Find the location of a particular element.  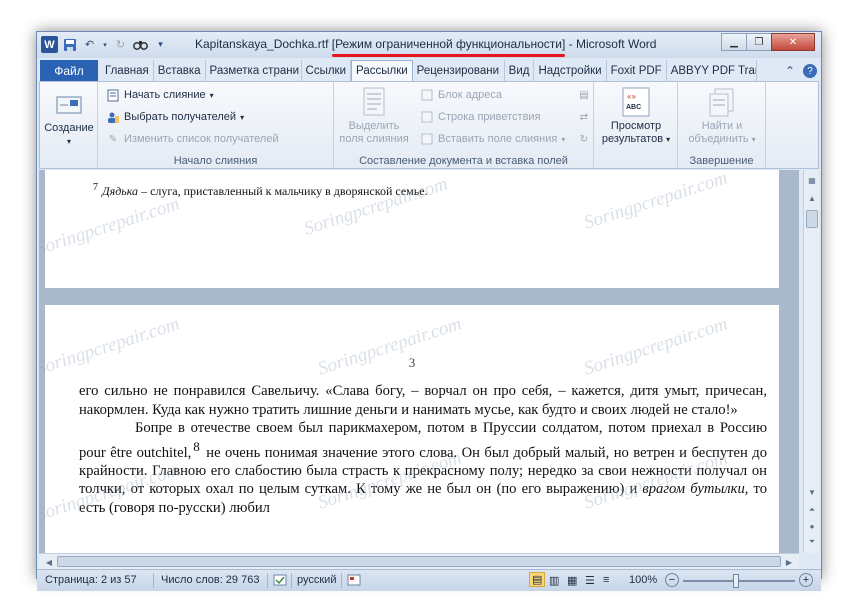

close-button: ✕ is located at coordinates (793, 42).